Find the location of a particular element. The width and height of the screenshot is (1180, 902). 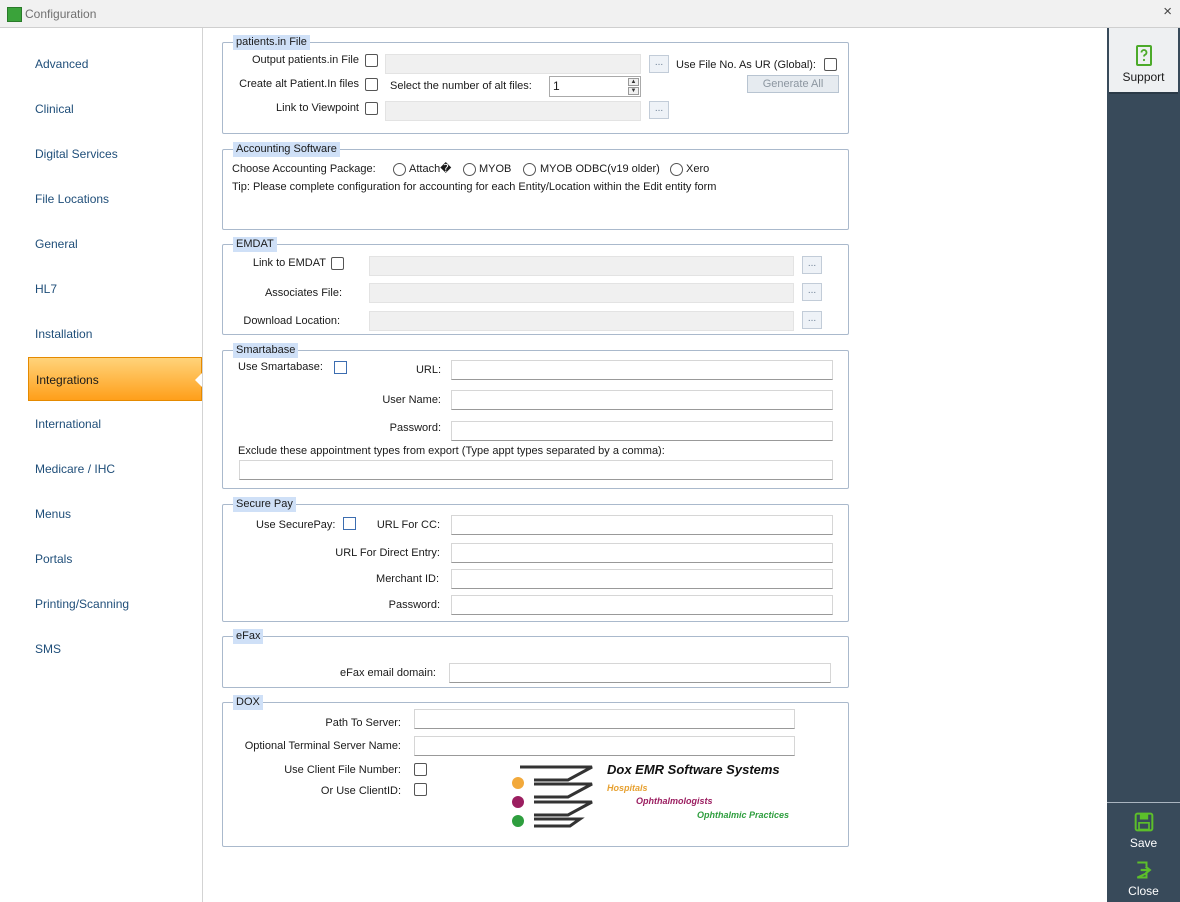

alt-files-down-icon: ▼ is located at coordinates (633, 91).